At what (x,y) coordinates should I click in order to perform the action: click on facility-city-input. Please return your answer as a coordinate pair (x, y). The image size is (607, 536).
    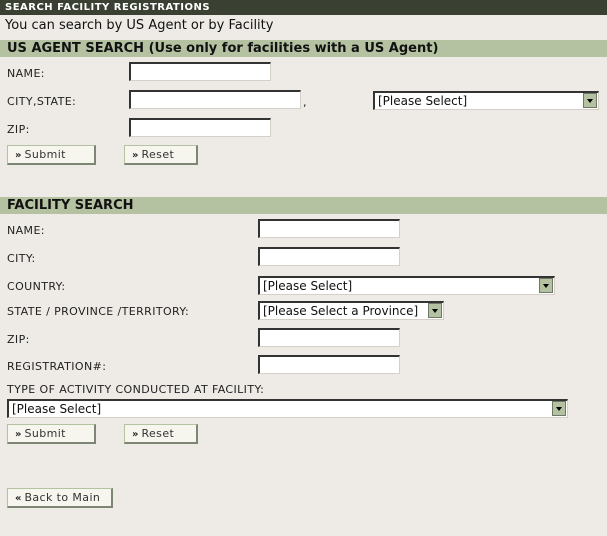
    Looking at the image, I should click on (329, 256).